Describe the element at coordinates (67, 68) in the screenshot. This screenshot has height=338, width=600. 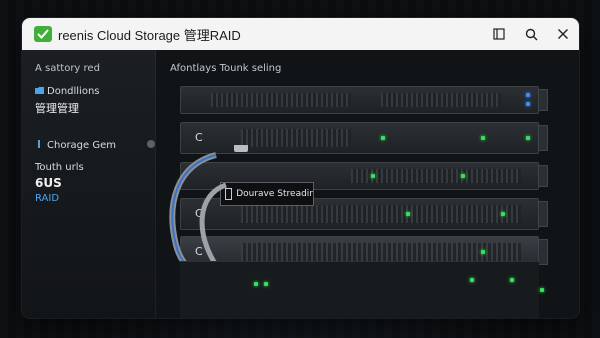
I see `sidebar-heading: A sattory red` at that location.